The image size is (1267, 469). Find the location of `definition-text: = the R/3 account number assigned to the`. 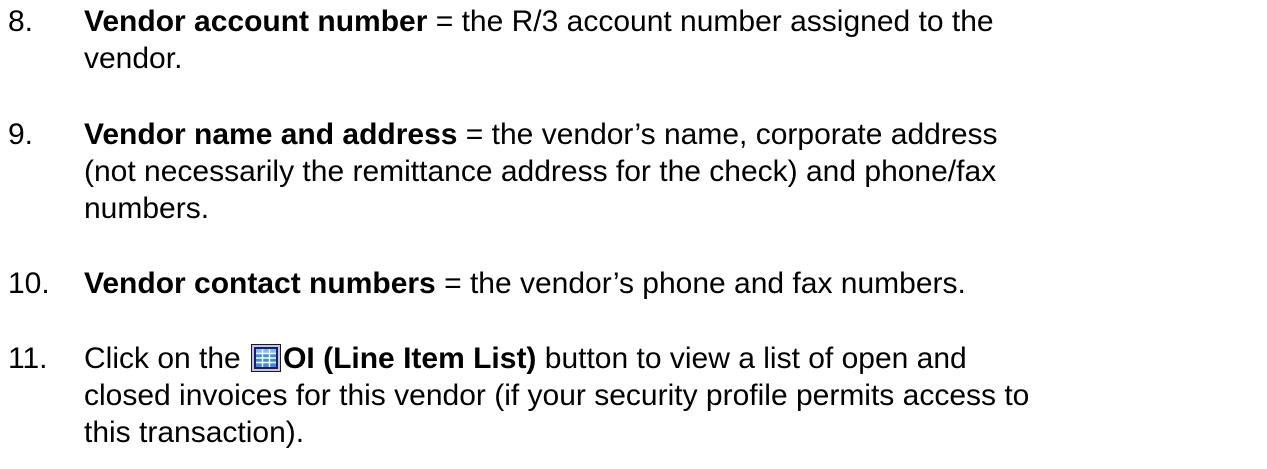

definition-text: = the R/3 account number assigned to the is located at coordinates (710, 21).